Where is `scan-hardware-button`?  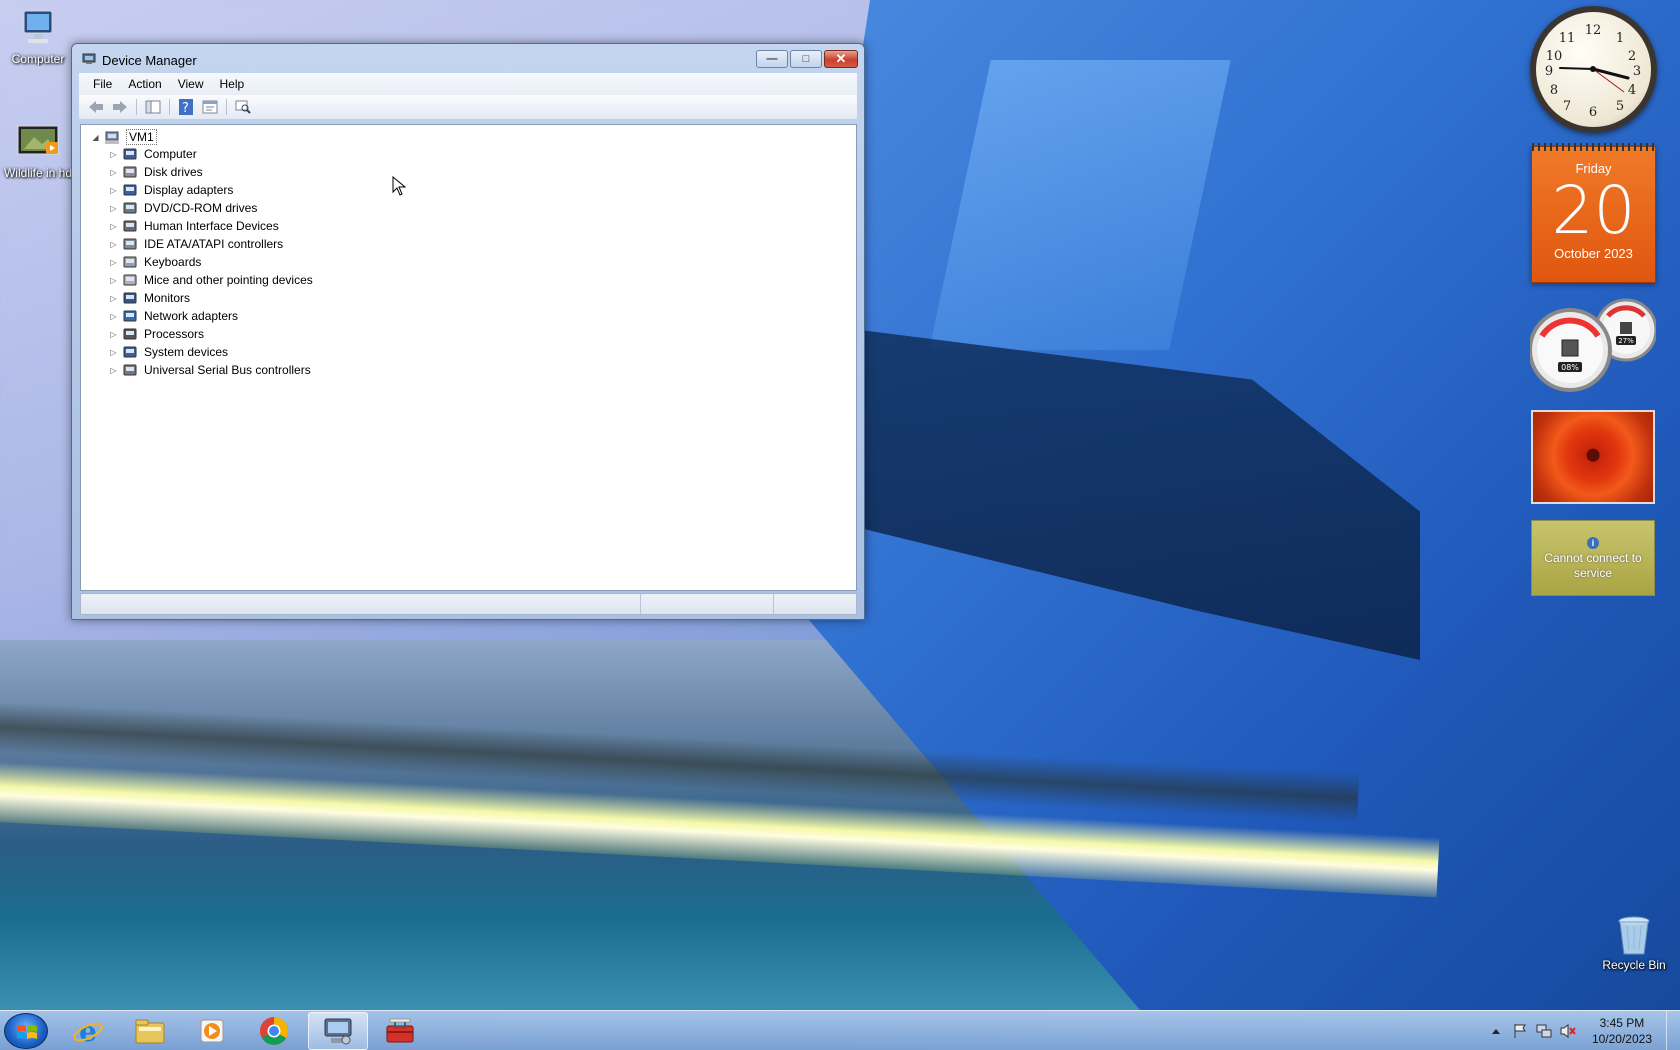 scan-hardware-button is located at coordinates (243, 107).